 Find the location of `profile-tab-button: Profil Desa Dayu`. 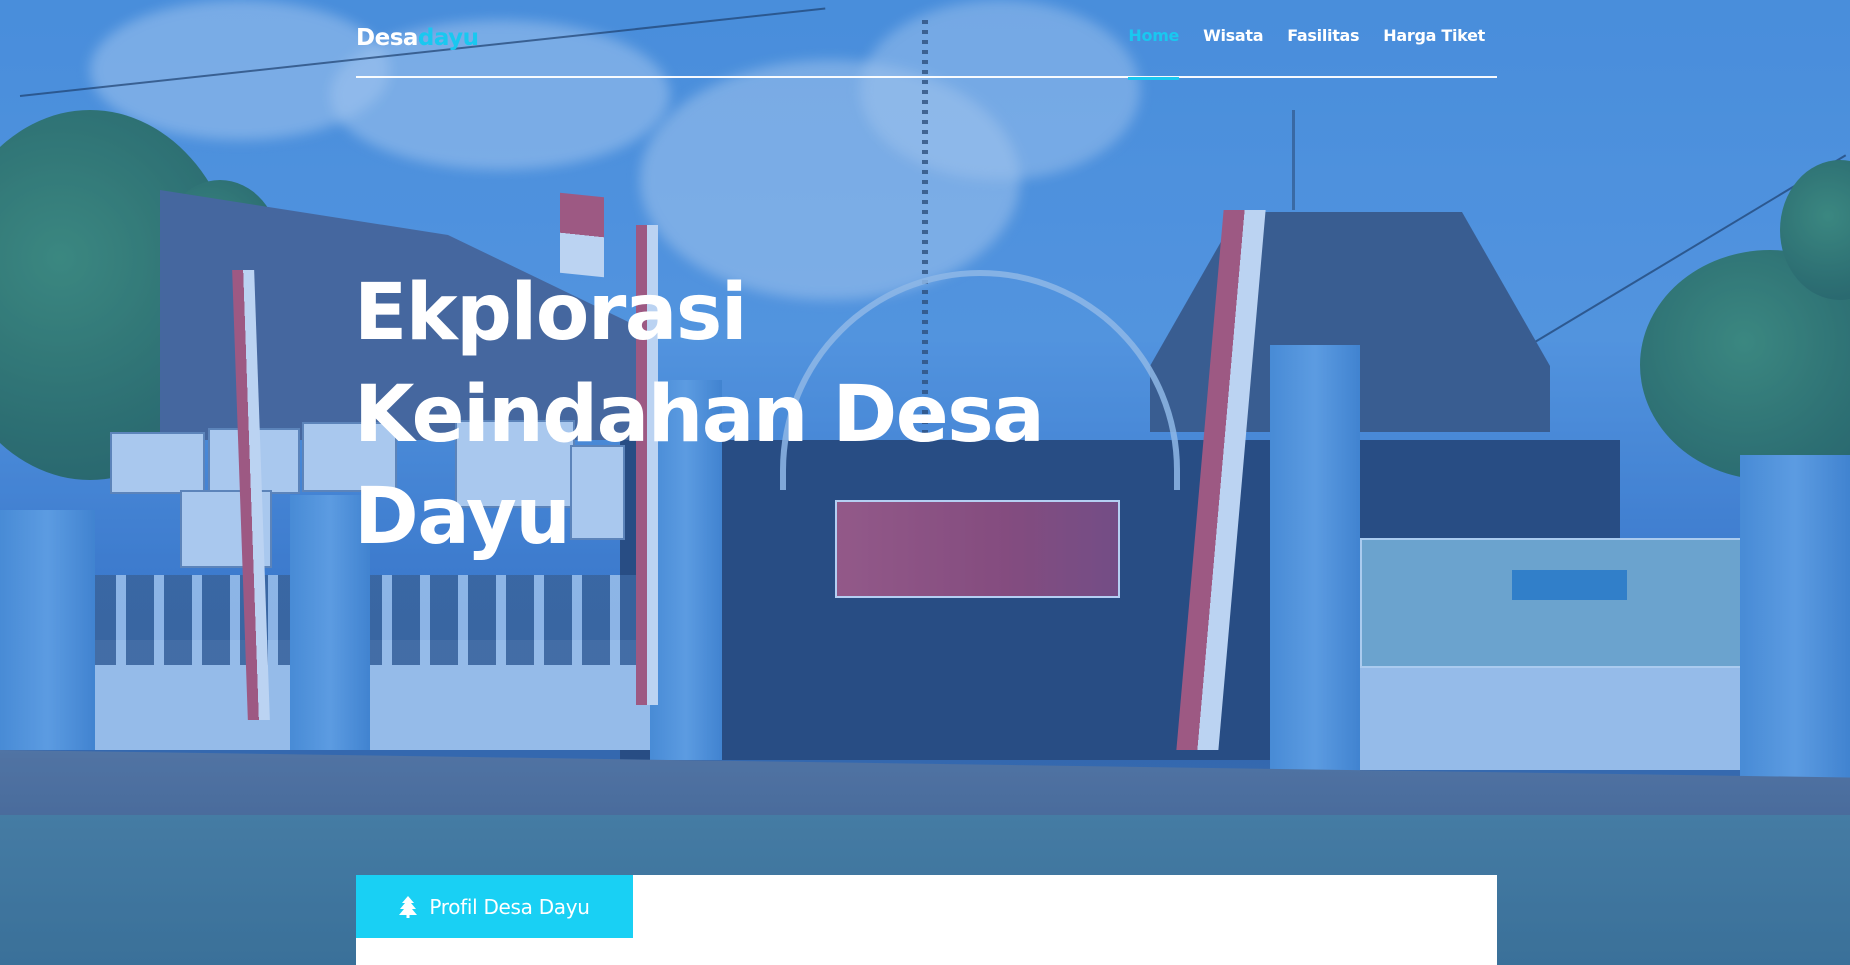

profile-tab-button: Profil Desa Dayu is located at coordinates (494, 906).